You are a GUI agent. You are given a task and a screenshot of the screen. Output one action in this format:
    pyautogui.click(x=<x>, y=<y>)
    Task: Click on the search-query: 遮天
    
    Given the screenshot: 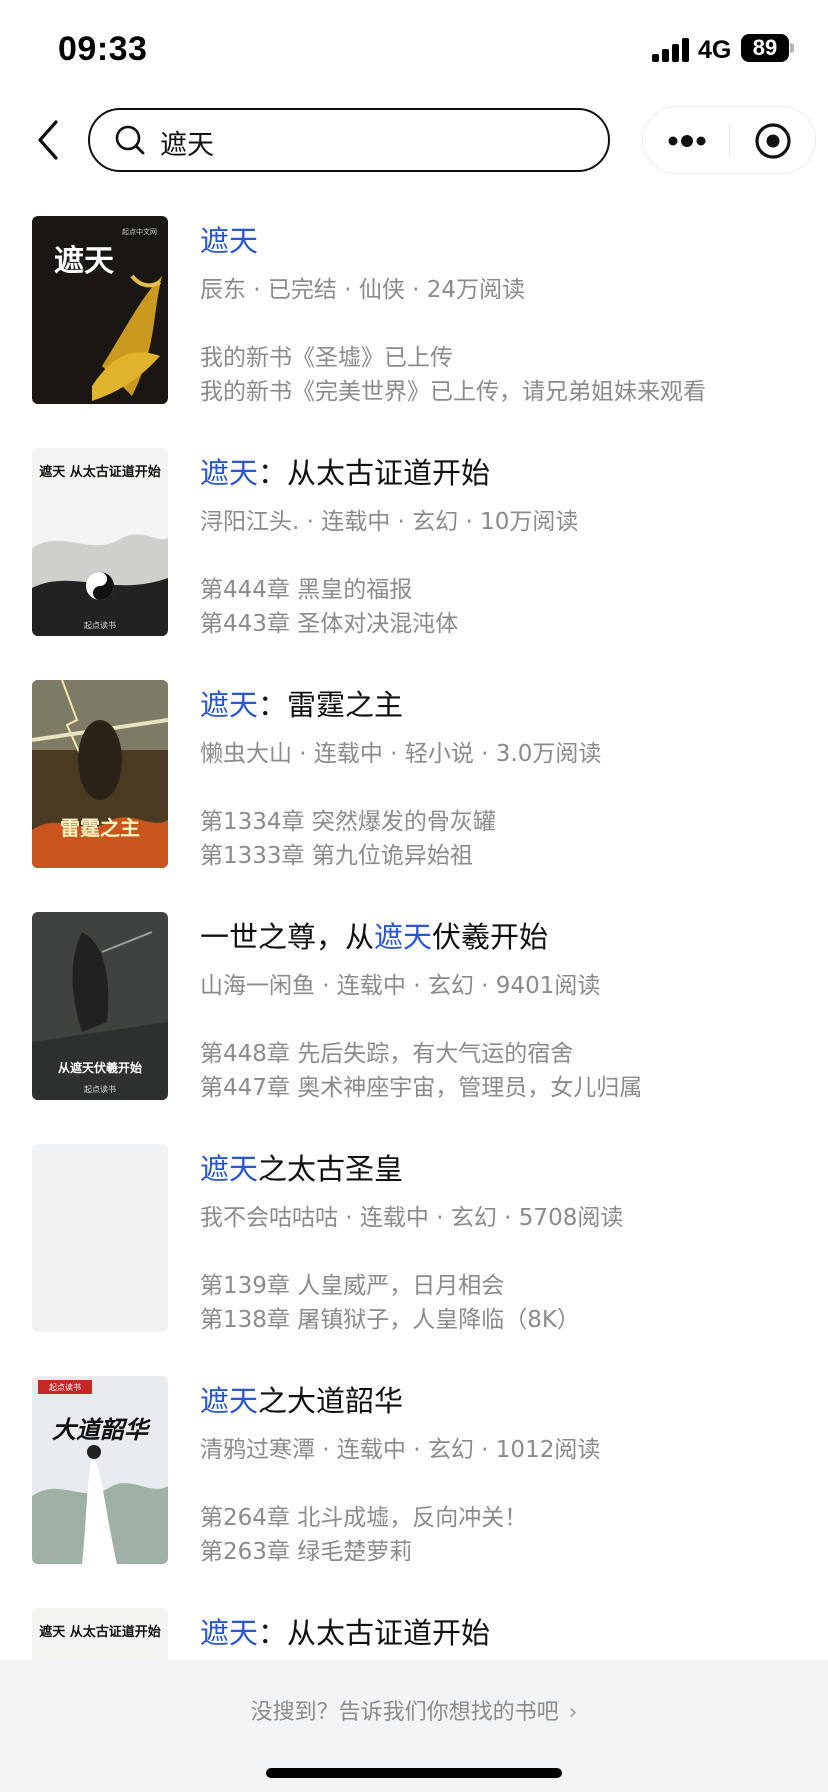 What is the action you would take?
    pyautogui.click(x=187, y=142)
    